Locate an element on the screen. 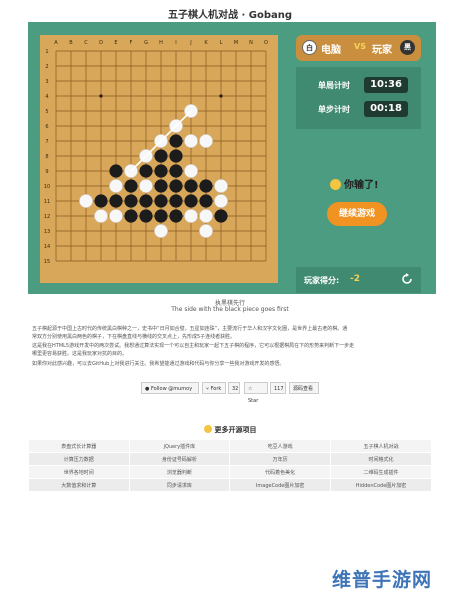 Image resolution: width=460 pixels, height=600 pixels. column-label: H is located at coordinates (161, 43).